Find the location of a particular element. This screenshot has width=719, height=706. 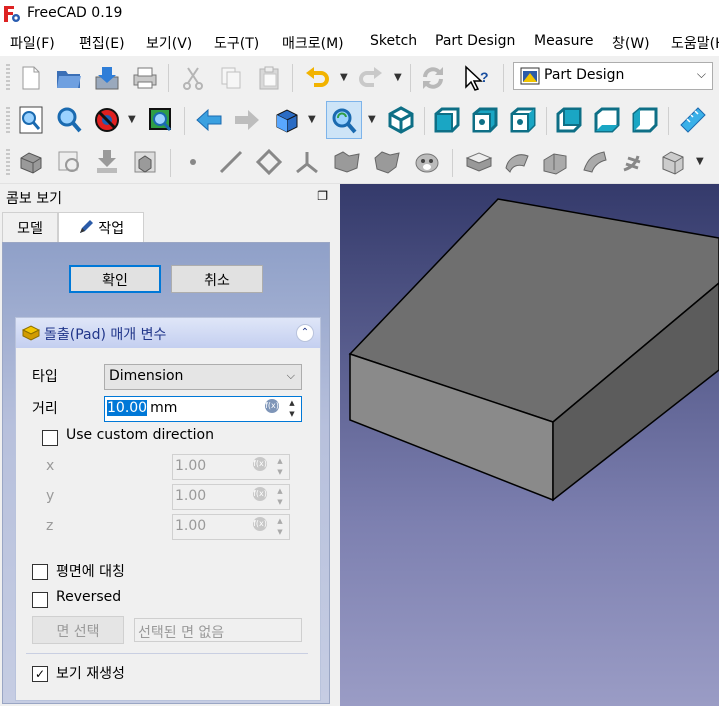

chevron-down-icon: ⌵ is located at coordinates (290, 375).